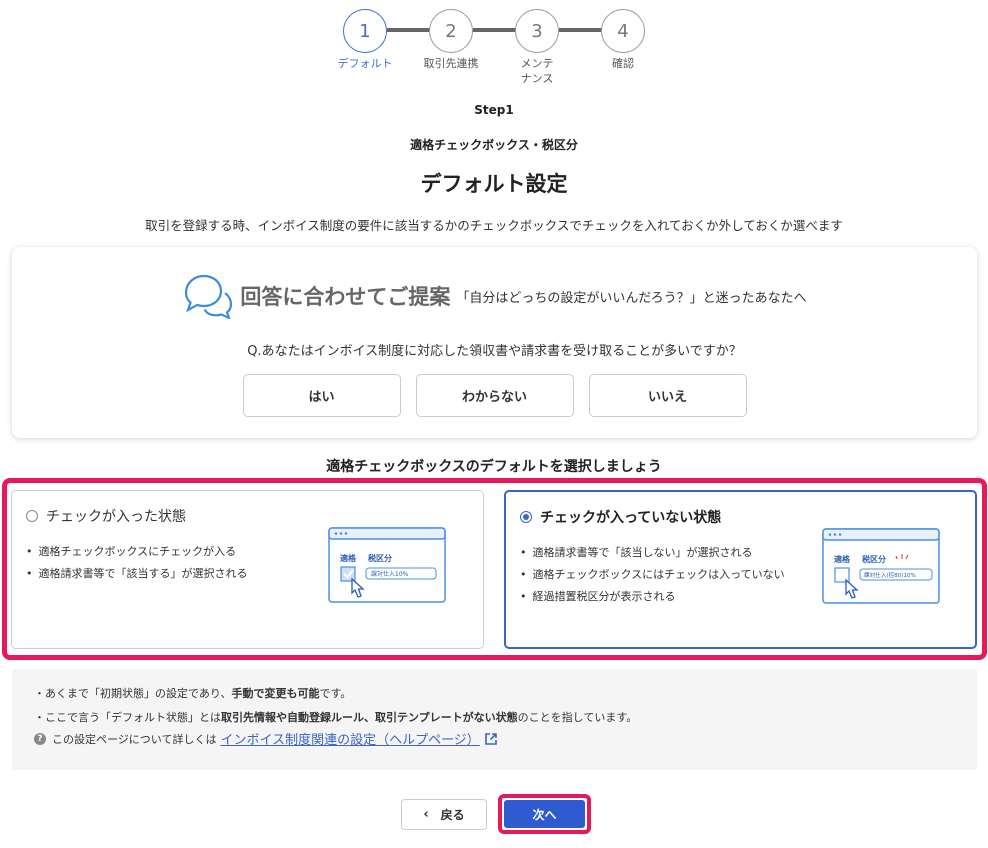 The image size is (988, 848). I want to click on step-3-label-line1: メンテ, so click(537, 63).